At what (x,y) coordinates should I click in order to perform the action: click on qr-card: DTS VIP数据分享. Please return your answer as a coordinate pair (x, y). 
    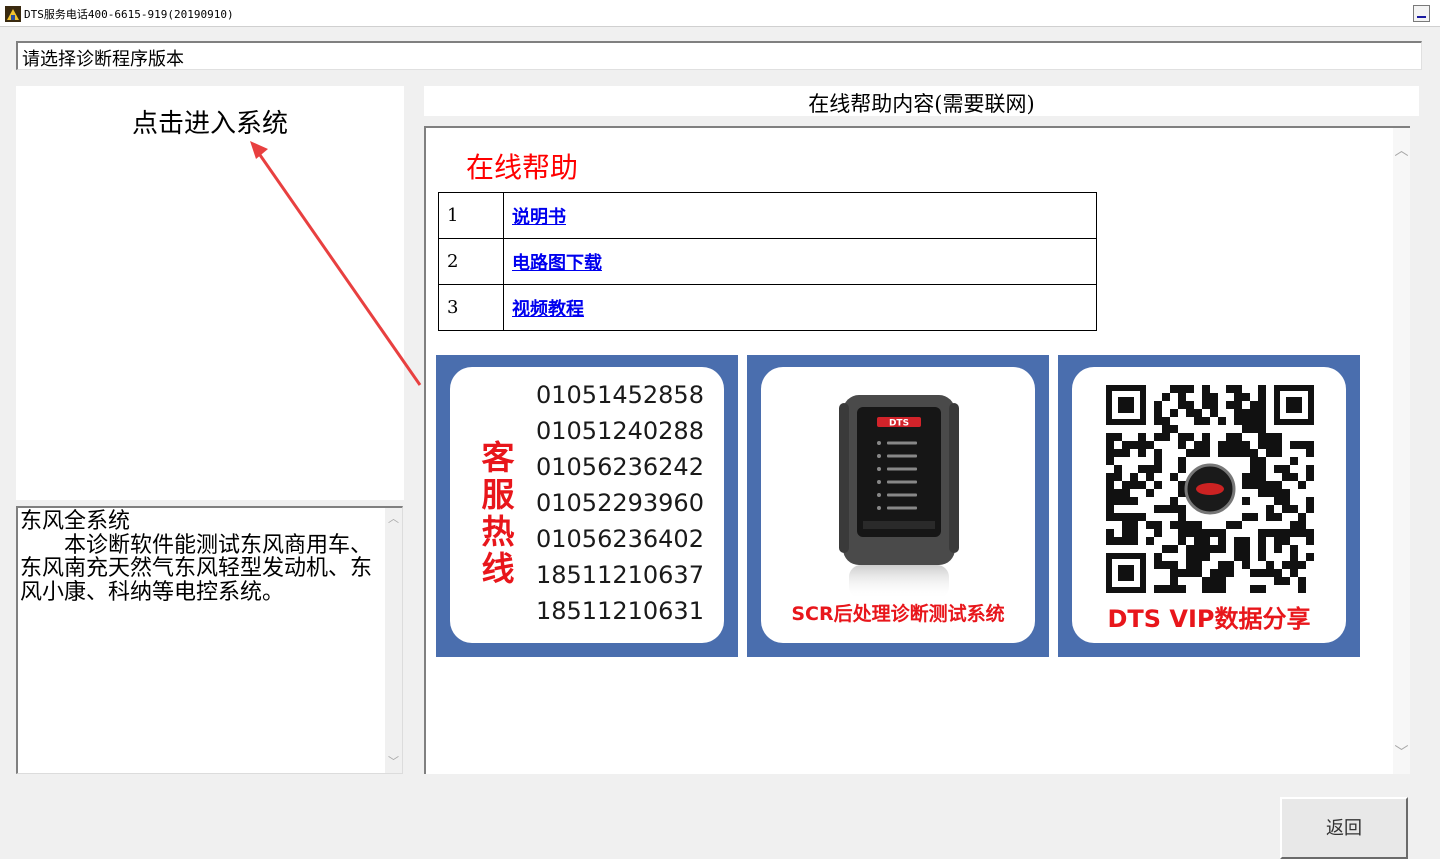
    Looking at the image, I should click on (1209, 505).